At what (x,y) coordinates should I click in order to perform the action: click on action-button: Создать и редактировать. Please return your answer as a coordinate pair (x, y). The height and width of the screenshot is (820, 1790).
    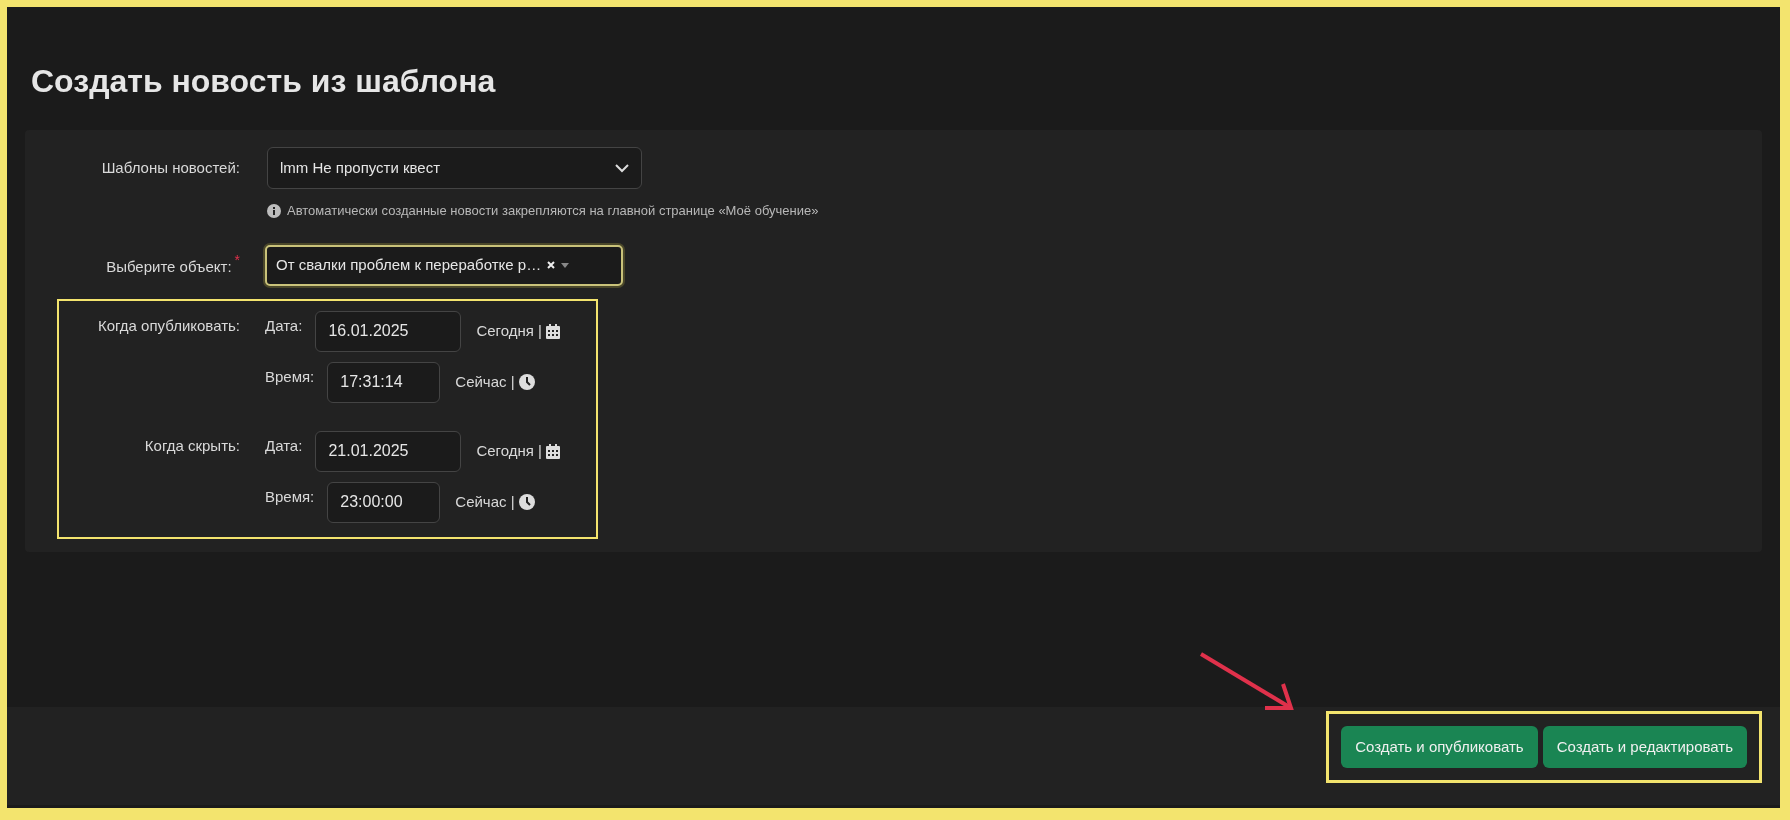
    Looking at the image, I should click on (1644, 747).